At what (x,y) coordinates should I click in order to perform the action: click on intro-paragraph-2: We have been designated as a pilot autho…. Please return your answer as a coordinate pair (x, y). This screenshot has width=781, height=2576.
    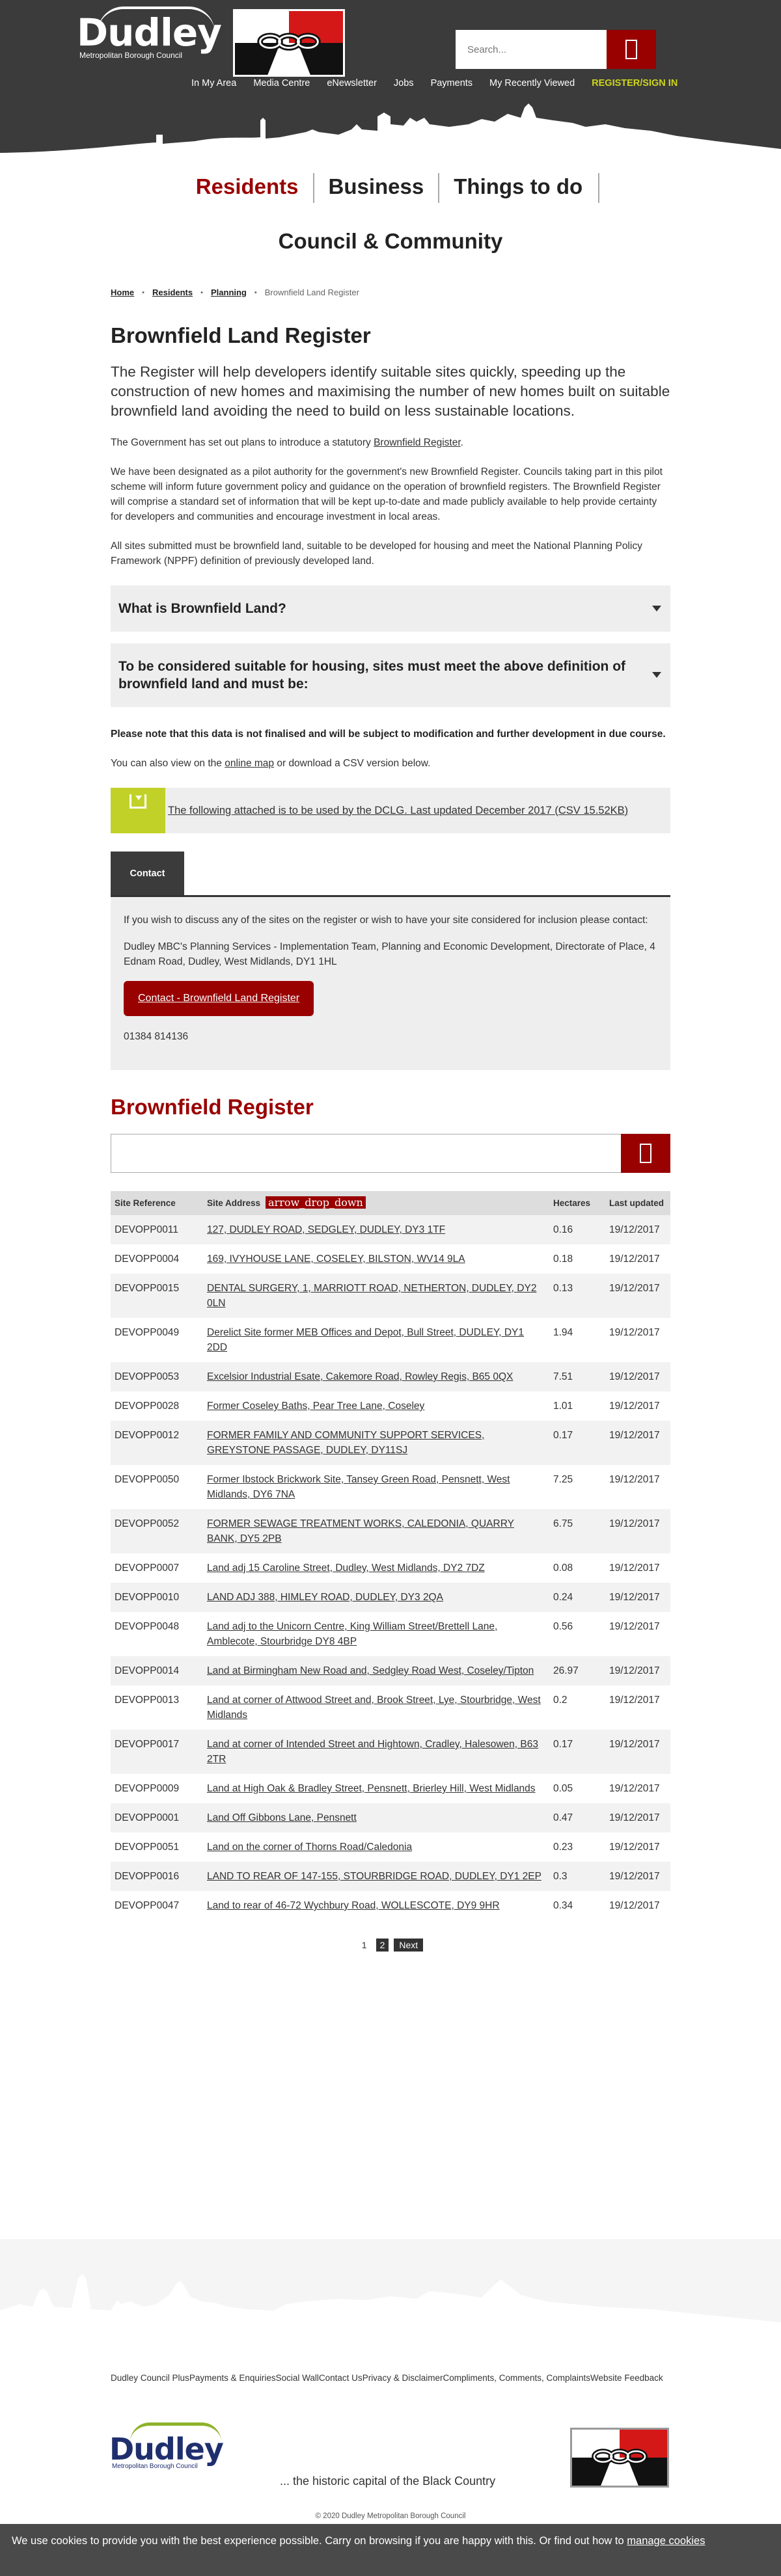
    Looking at the image, I should click on (387, 494).